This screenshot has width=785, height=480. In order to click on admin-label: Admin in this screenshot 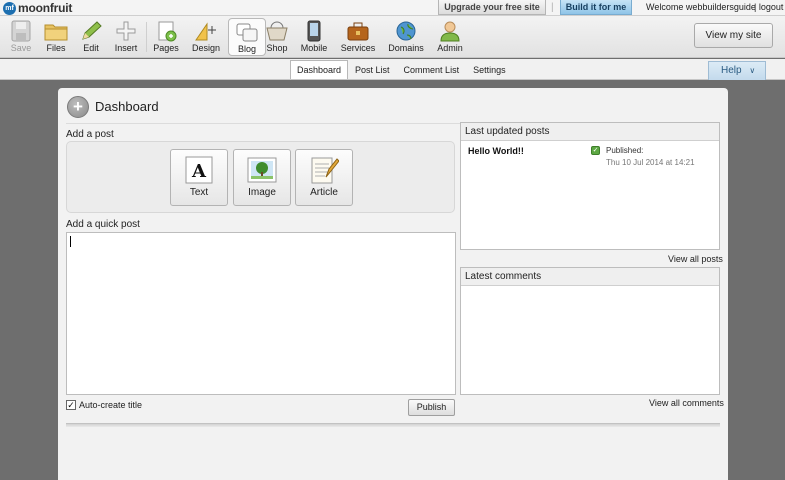, I will do `click(450, 48)`.